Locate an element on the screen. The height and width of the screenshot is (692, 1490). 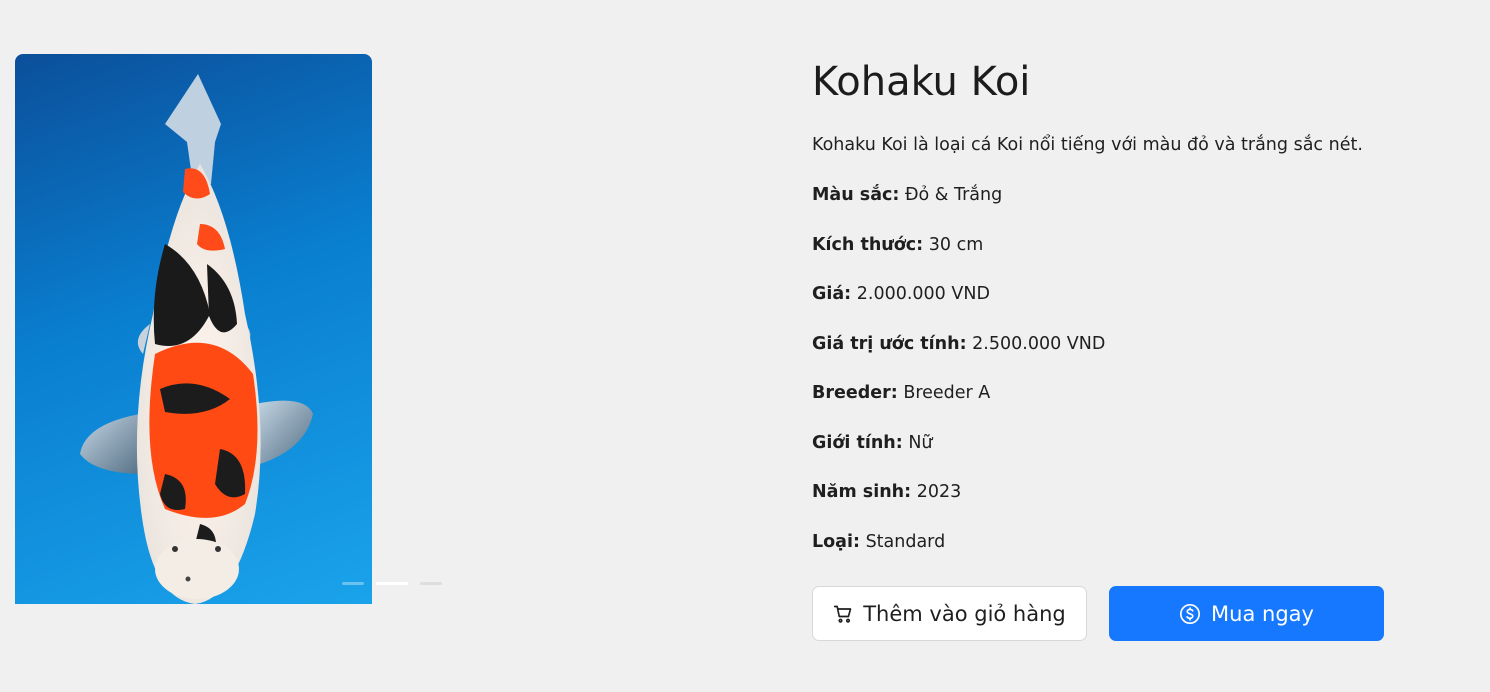
spec-price: Giá: 2.000.000 VND is located at coordinates (1132, 294).